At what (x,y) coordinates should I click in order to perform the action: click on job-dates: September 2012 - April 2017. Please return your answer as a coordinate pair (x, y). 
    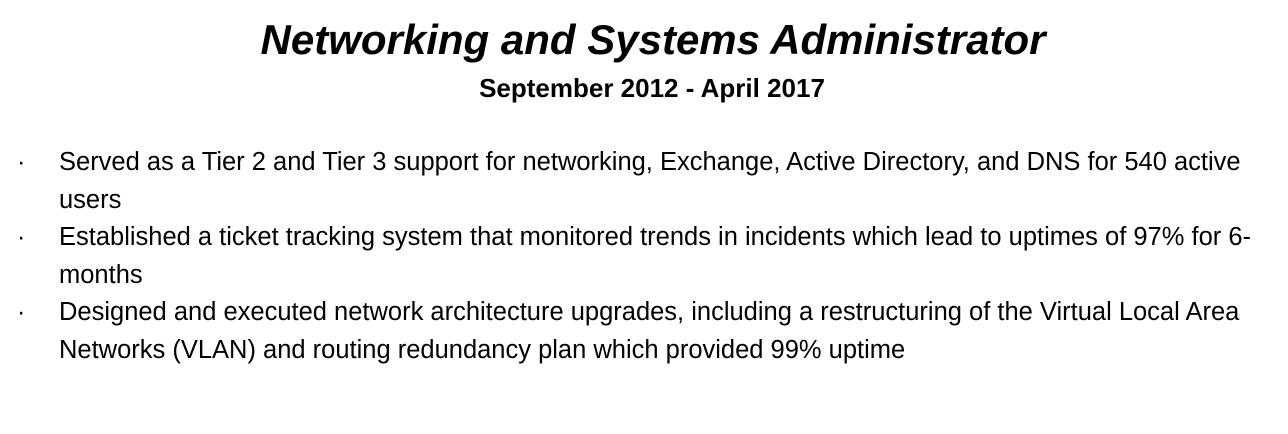
    Looking at the image, I should click on (652, 88).